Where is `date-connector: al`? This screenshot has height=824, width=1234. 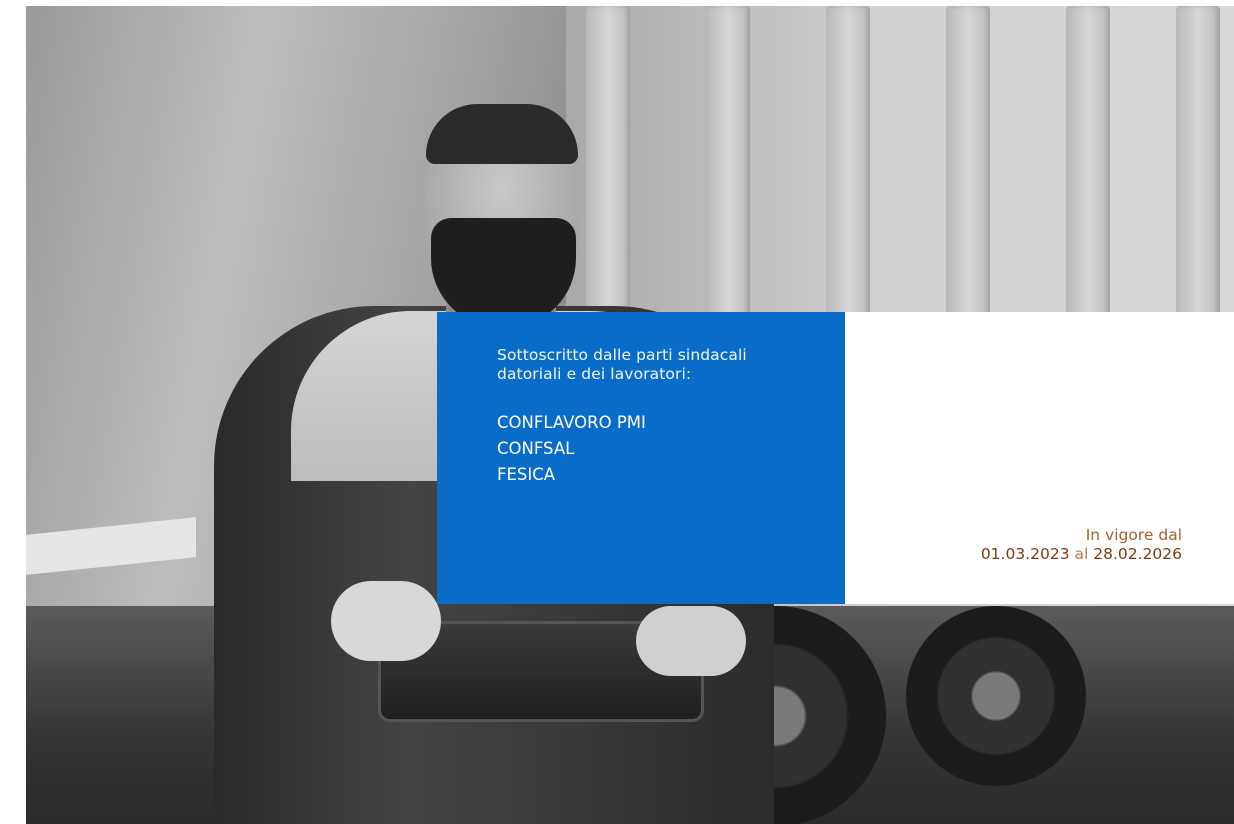
date-connector: al is located at coordinates (1081, 554).